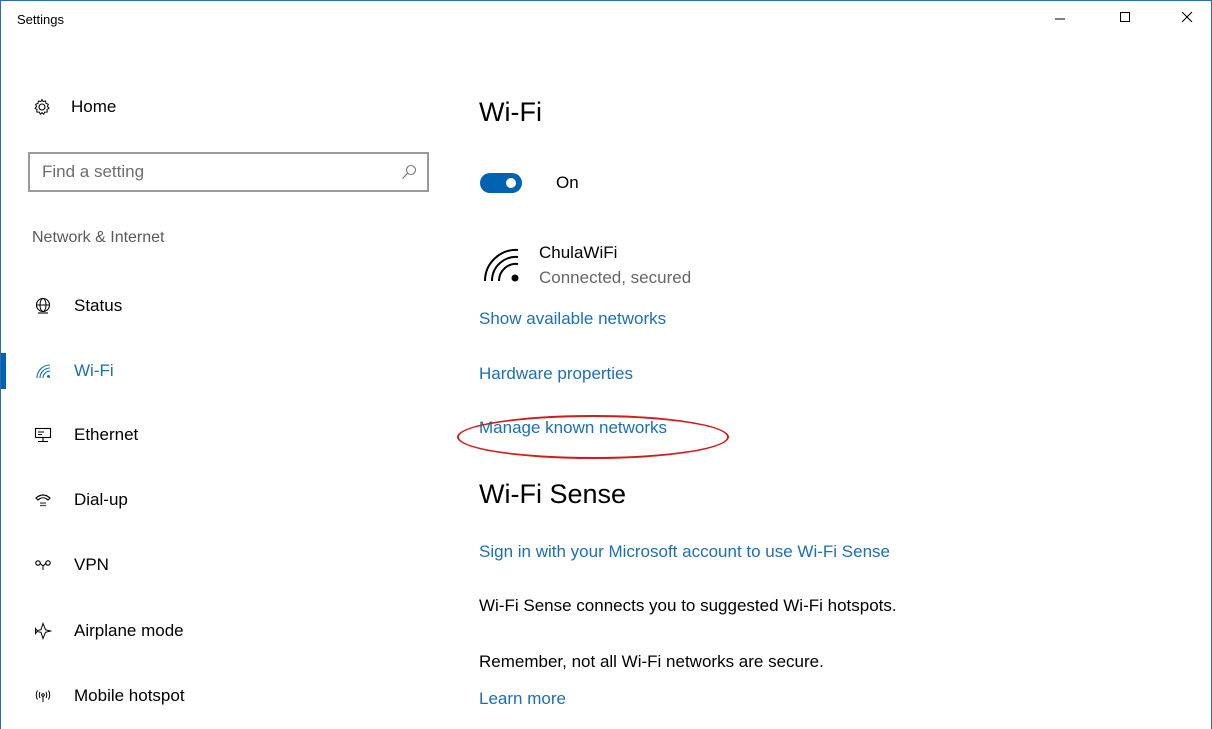 This screenshot has height=729, width=1212. Describe the element at coordinates (43, 565) in the screenshot. I see `vpn-icon` at that location.